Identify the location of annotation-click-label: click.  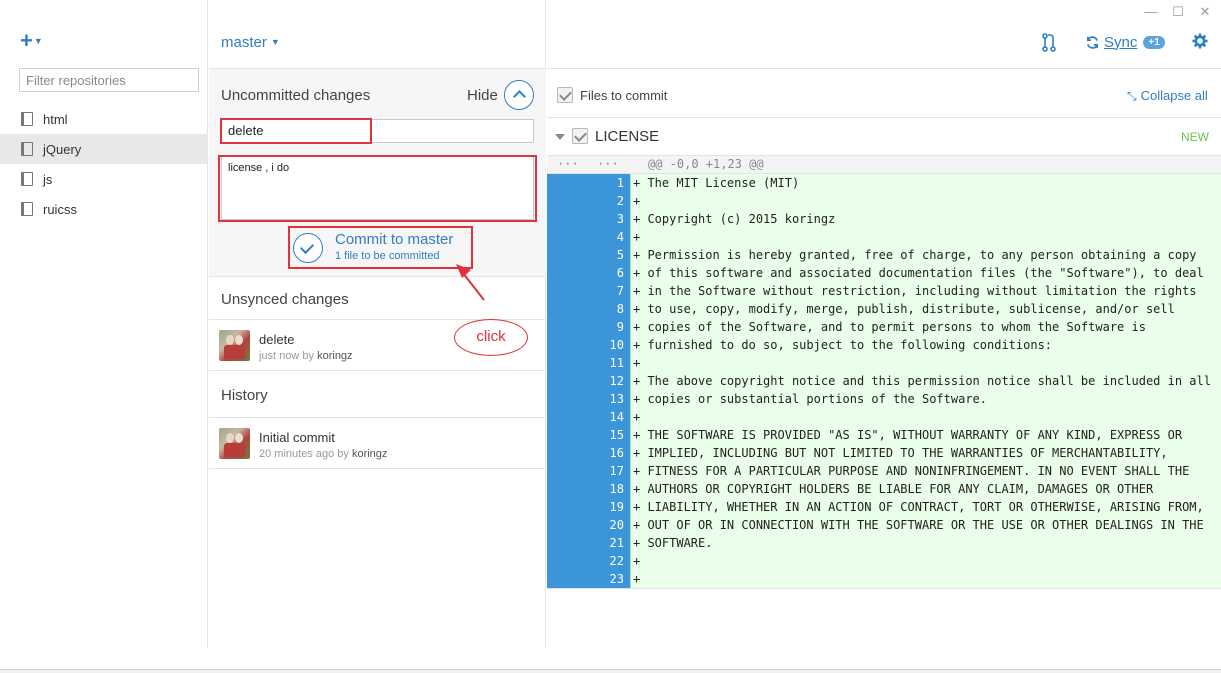
(491, 337).